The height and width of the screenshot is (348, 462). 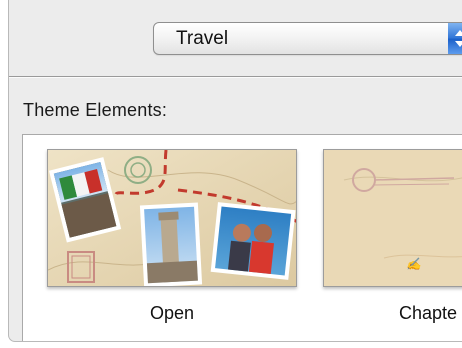 I want to click on theme-elements-label: Theme Elements:, so click(x=95, y=110).